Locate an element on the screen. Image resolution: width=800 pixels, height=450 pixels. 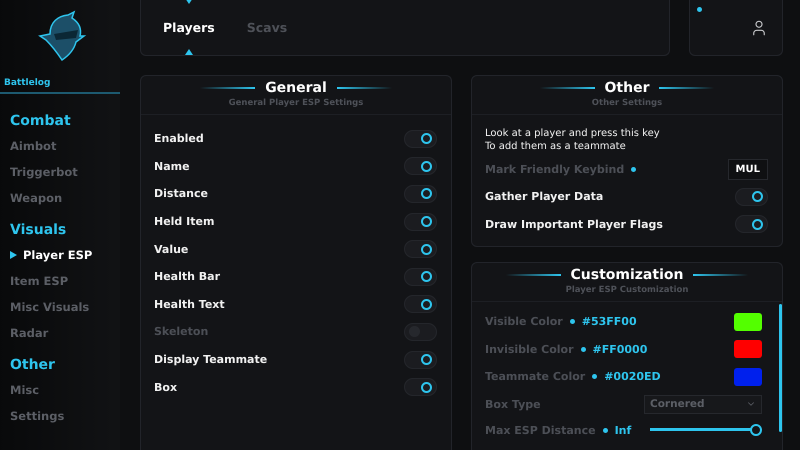
nav-item: Radar is located at coordinates (60, 333).